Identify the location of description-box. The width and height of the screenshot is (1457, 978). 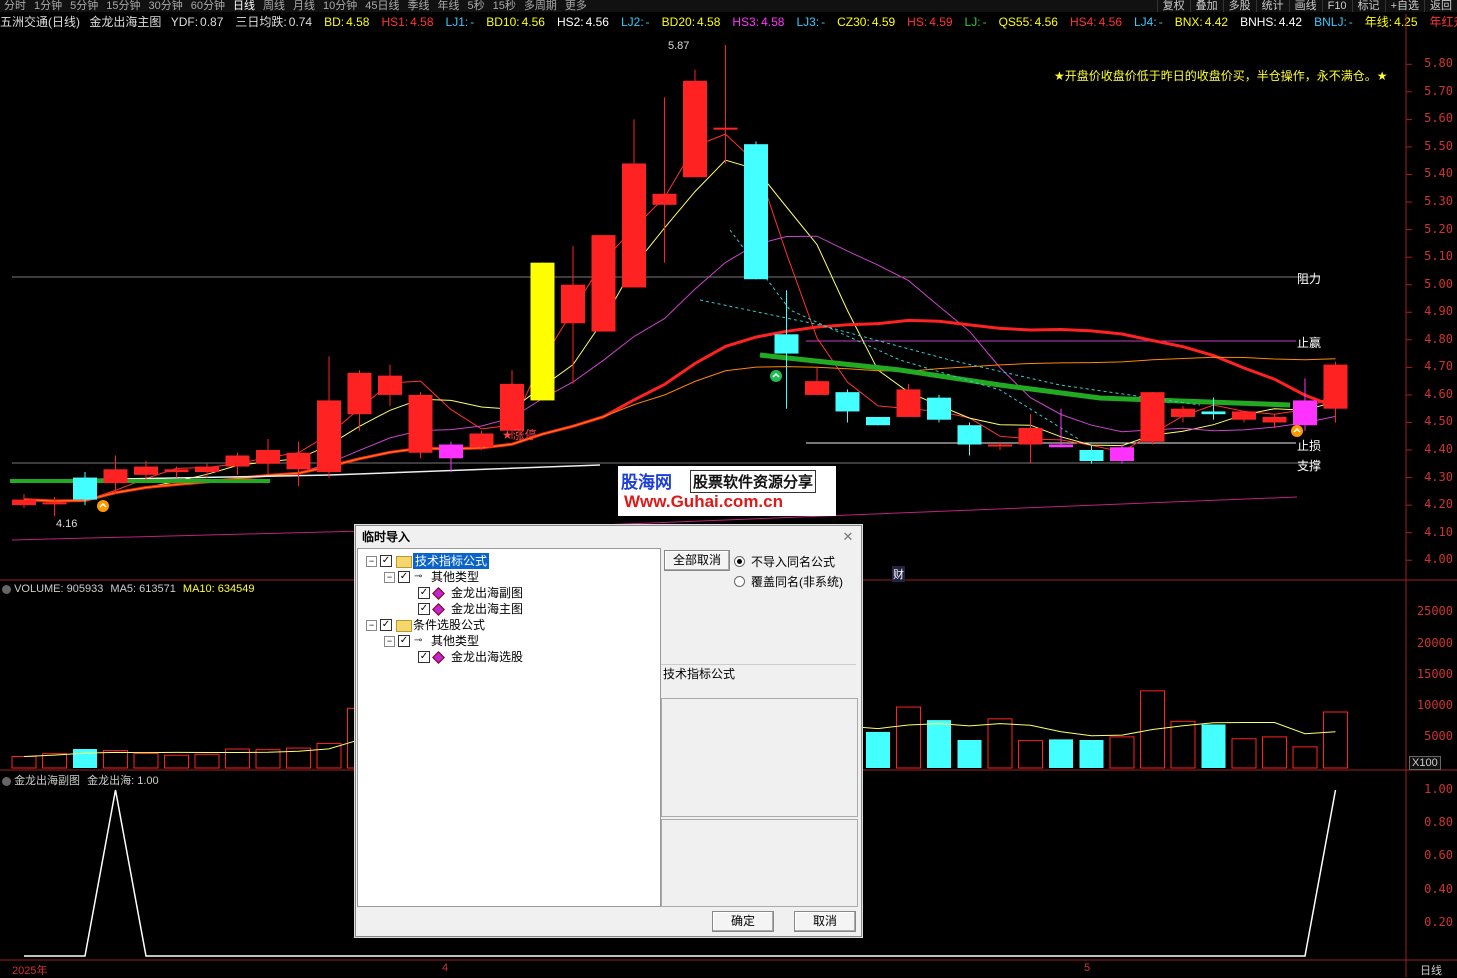
(759, 757).